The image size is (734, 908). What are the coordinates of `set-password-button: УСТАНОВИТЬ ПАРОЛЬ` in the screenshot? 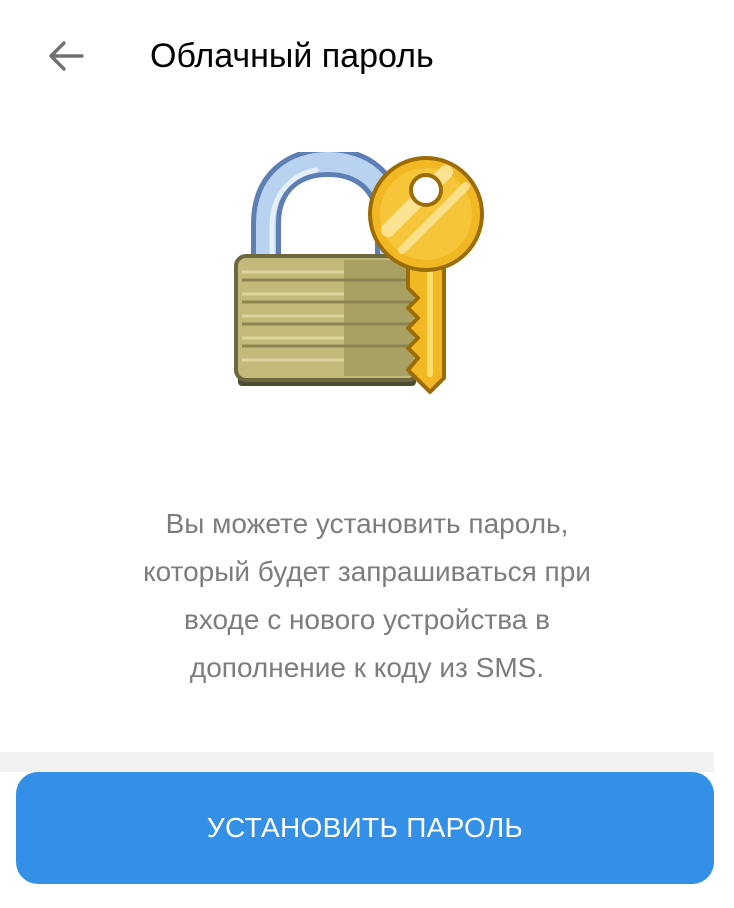 It's located at (365, 828).